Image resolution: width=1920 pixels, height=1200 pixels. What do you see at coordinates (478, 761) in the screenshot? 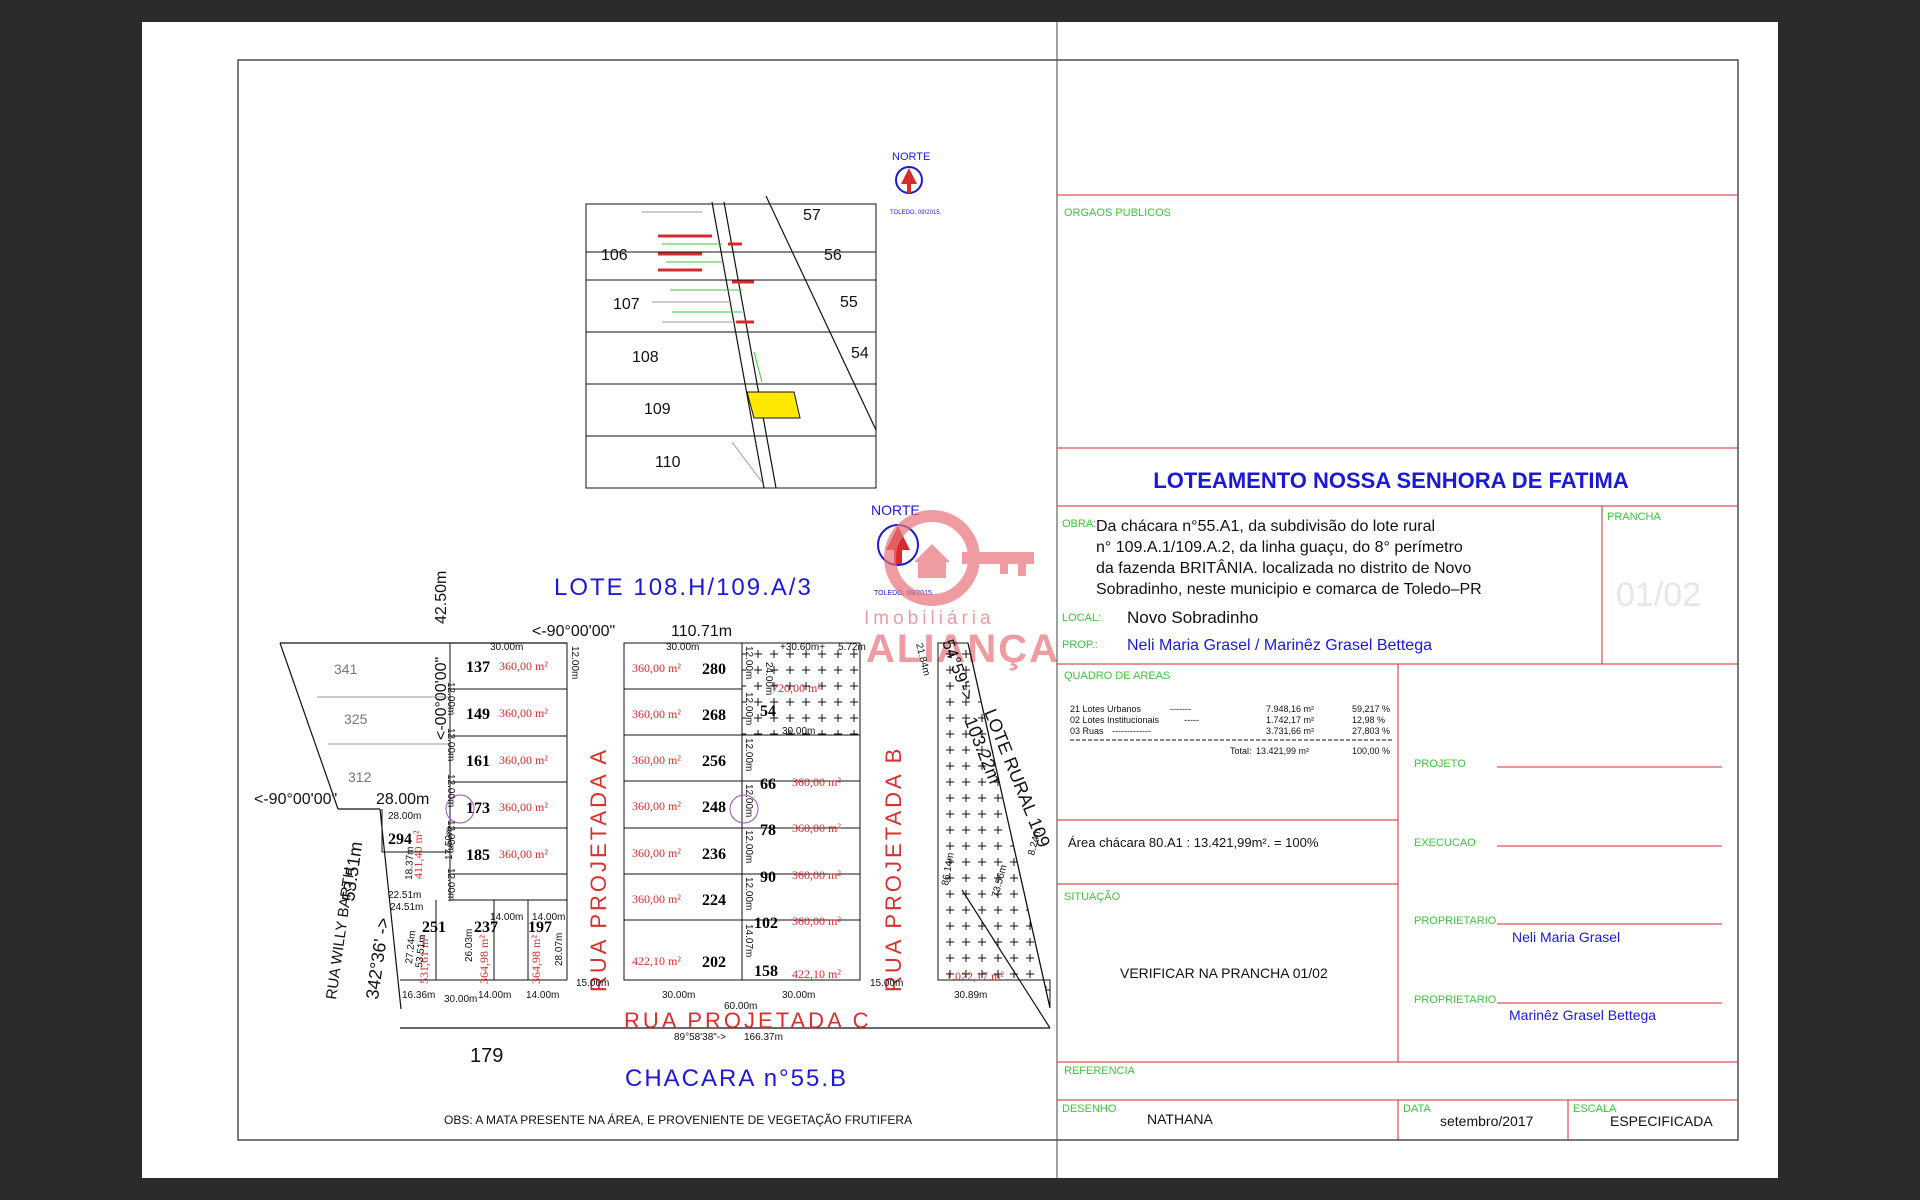
I see `lot-161: 161` at bounding box center [478, 761].